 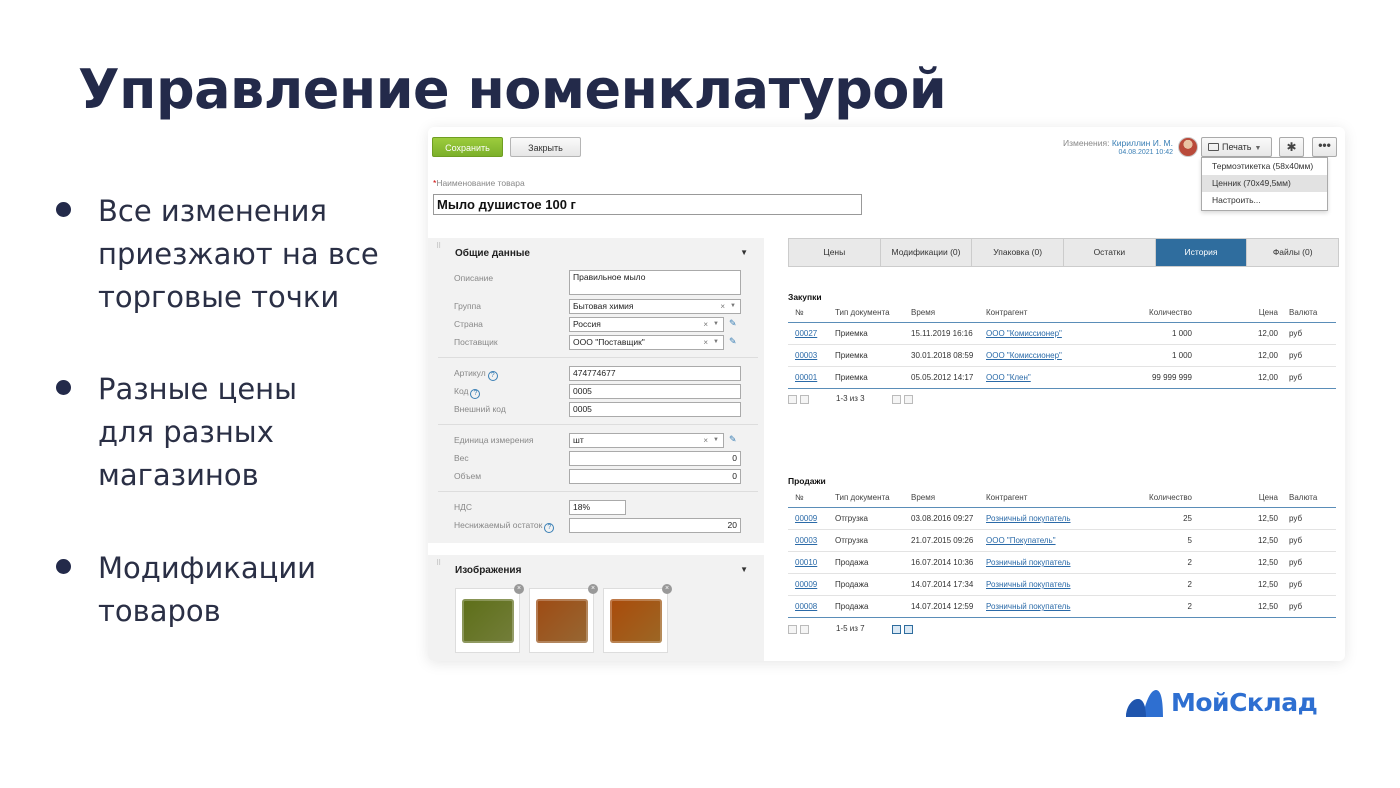 What do you see at coordinates (655, 409) in the screenshot?
I see `external-code-field: 0005` at bounding box center [655, 409].